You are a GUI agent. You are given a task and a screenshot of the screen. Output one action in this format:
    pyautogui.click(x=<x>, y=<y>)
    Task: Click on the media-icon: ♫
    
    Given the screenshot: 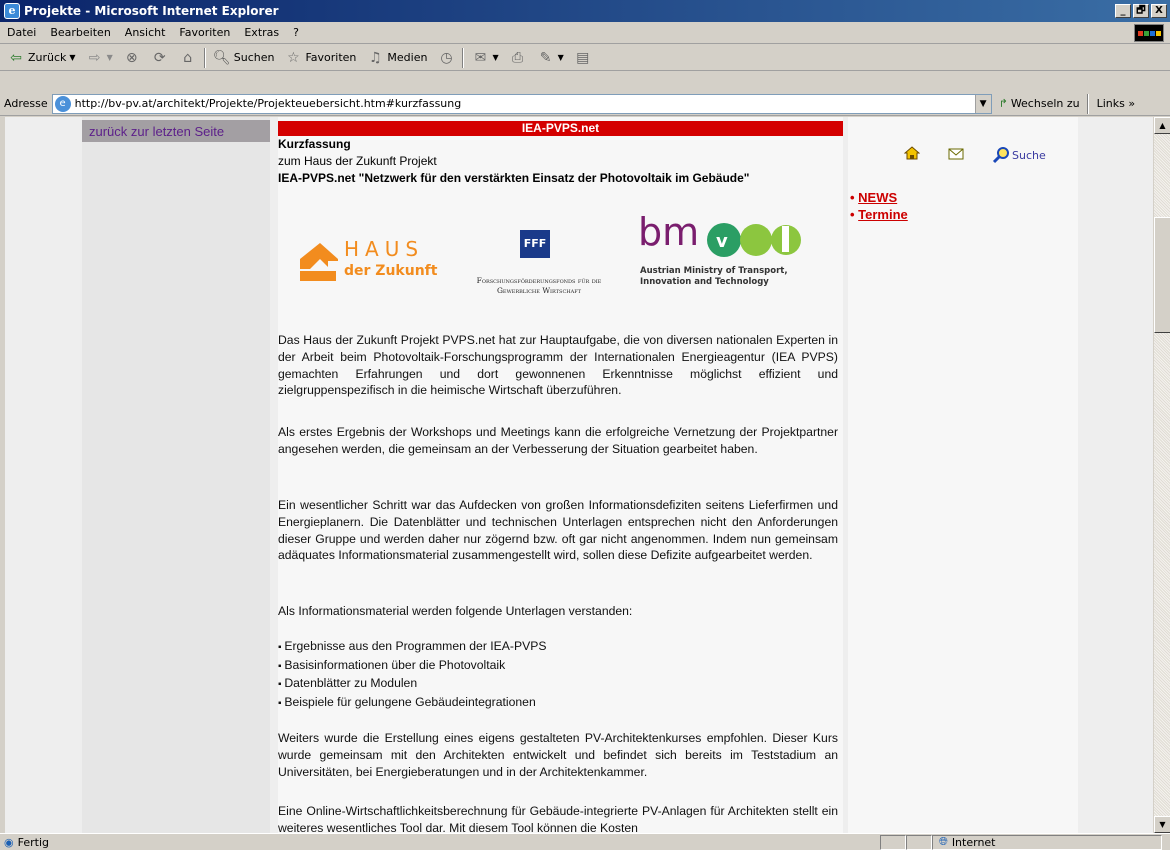 What is the action you would take?
    pyautogui.click(x=375, y=57)
    